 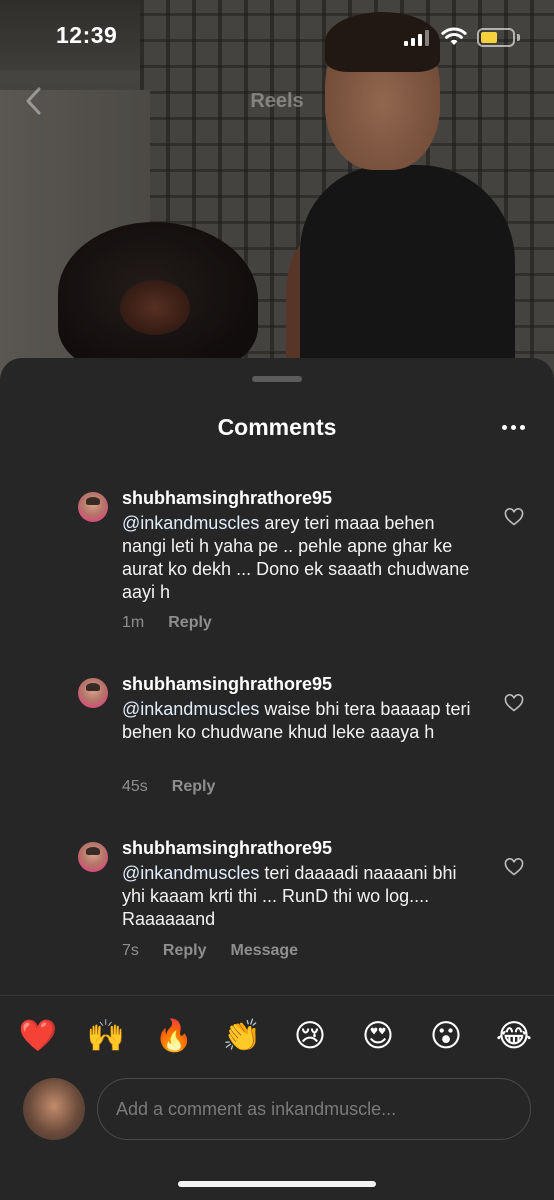 I want to click on emoji-red-heart: ❤️, so click(x=38, y=1036).